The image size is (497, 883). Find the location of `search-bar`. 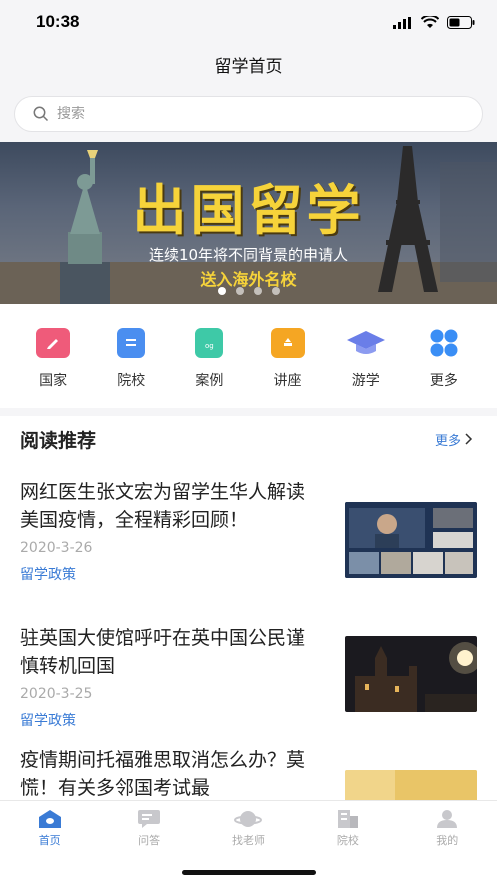

search-bar is located at coordinates (248, 114).